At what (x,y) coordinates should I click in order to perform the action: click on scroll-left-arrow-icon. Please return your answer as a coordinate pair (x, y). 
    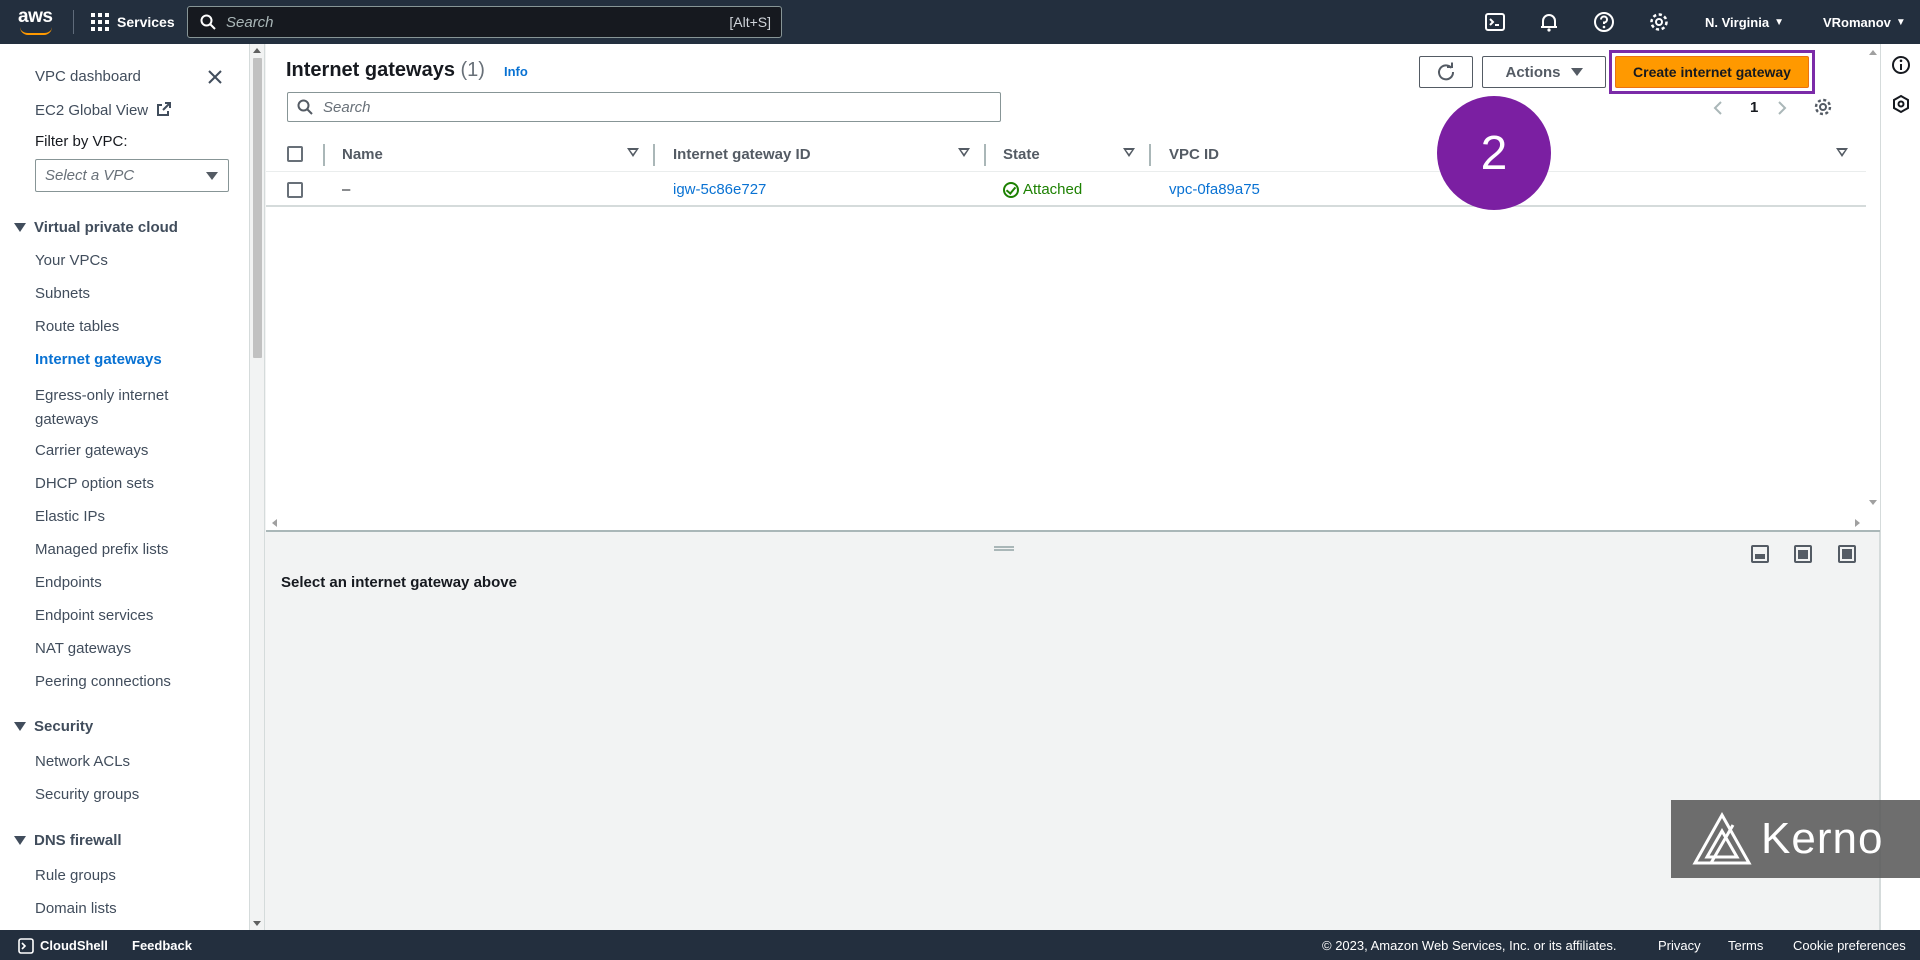
    Looking at the image, I should click on (274, 523).